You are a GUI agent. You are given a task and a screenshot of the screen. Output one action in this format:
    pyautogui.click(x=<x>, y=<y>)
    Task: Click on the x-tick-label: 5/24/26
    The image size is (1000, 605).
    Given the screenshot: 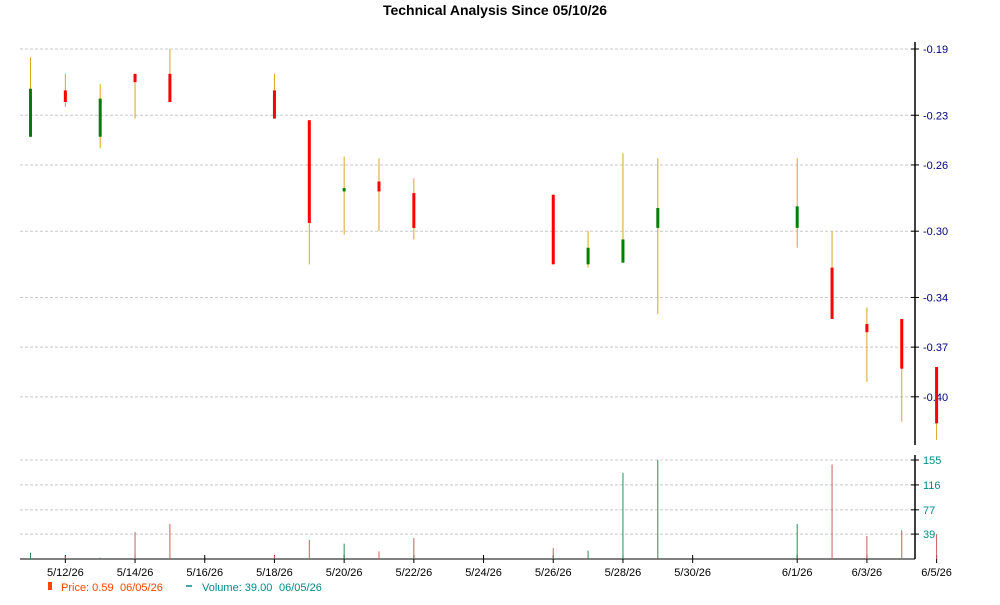 What is the action you would take?
    pyautogui.click(x=483, y=573)
    